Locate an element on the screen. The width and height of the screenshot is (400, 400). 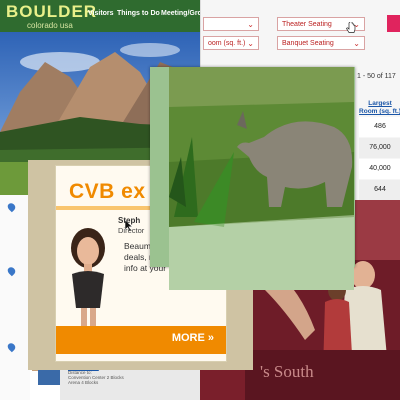
largest-room-column-header: Largest Room (sq. ft.) is located at coordinates (379, 108).